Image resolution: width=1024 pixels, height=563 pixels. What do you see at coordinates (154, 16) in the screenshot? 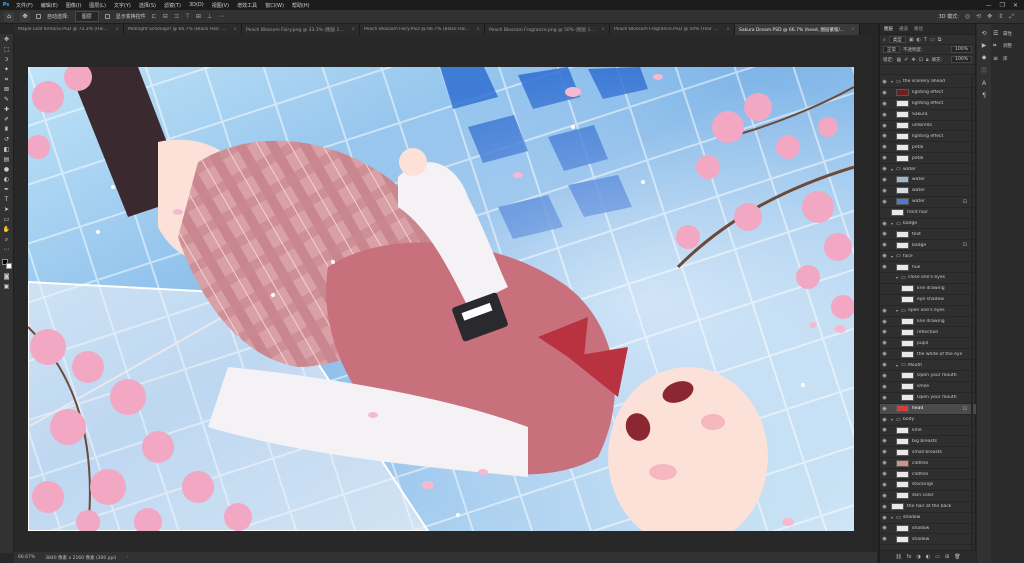
I see `align-left-icon: ⊏` at bounding box center [154, 16].